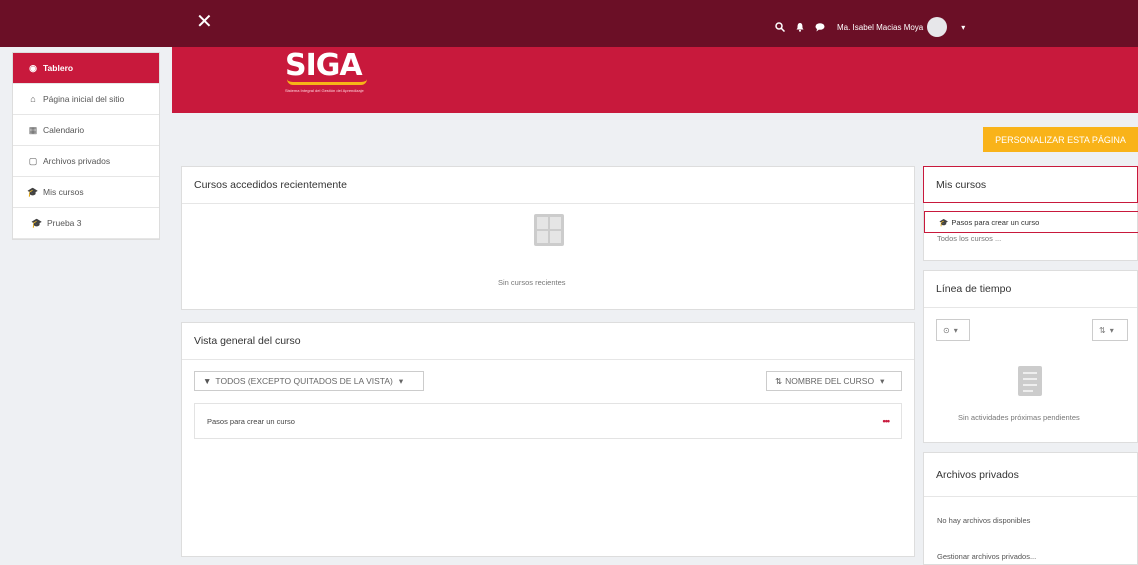 This screenshot has width=1138, height=565. What do you see at coordinates (532, 282) in the screenshot?
I see `empty-state-text: Sin cursos recientes` at bounding box center [532, 282].